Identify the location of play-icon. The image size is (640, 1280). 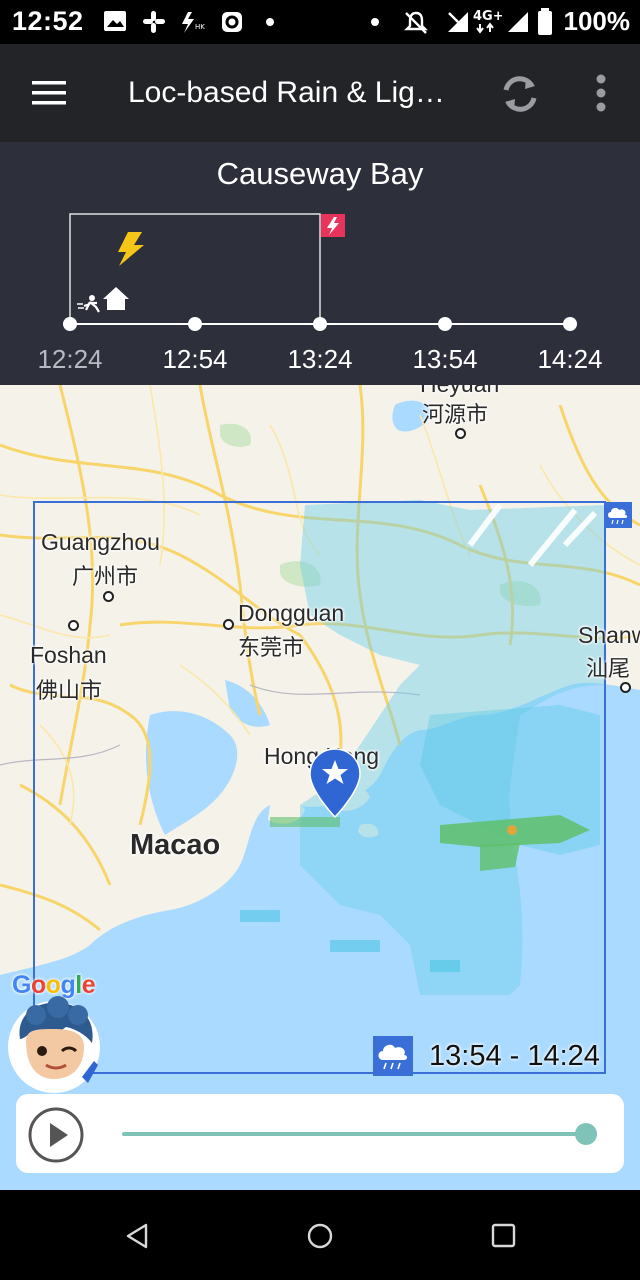
(56, 1135).